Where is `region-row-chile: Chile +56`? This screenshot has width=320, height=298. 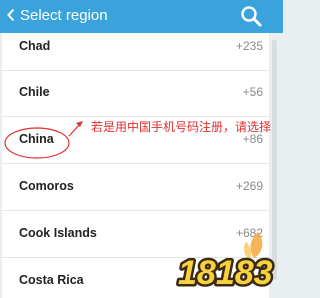
region-row-chile: Chile +56 is located at coordinates (135, 94).